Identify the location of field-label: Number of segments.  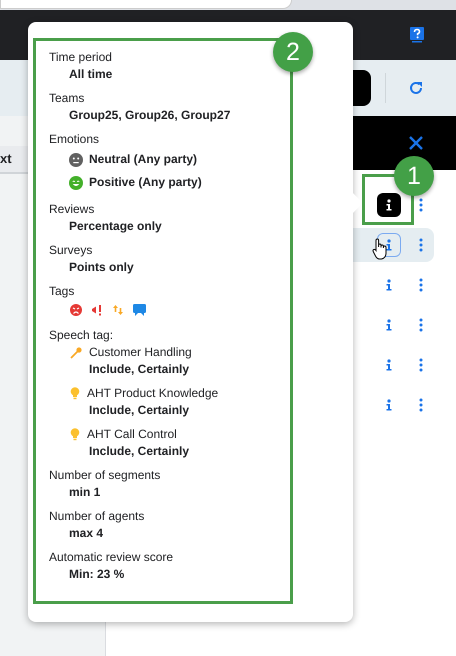
(105, 475).